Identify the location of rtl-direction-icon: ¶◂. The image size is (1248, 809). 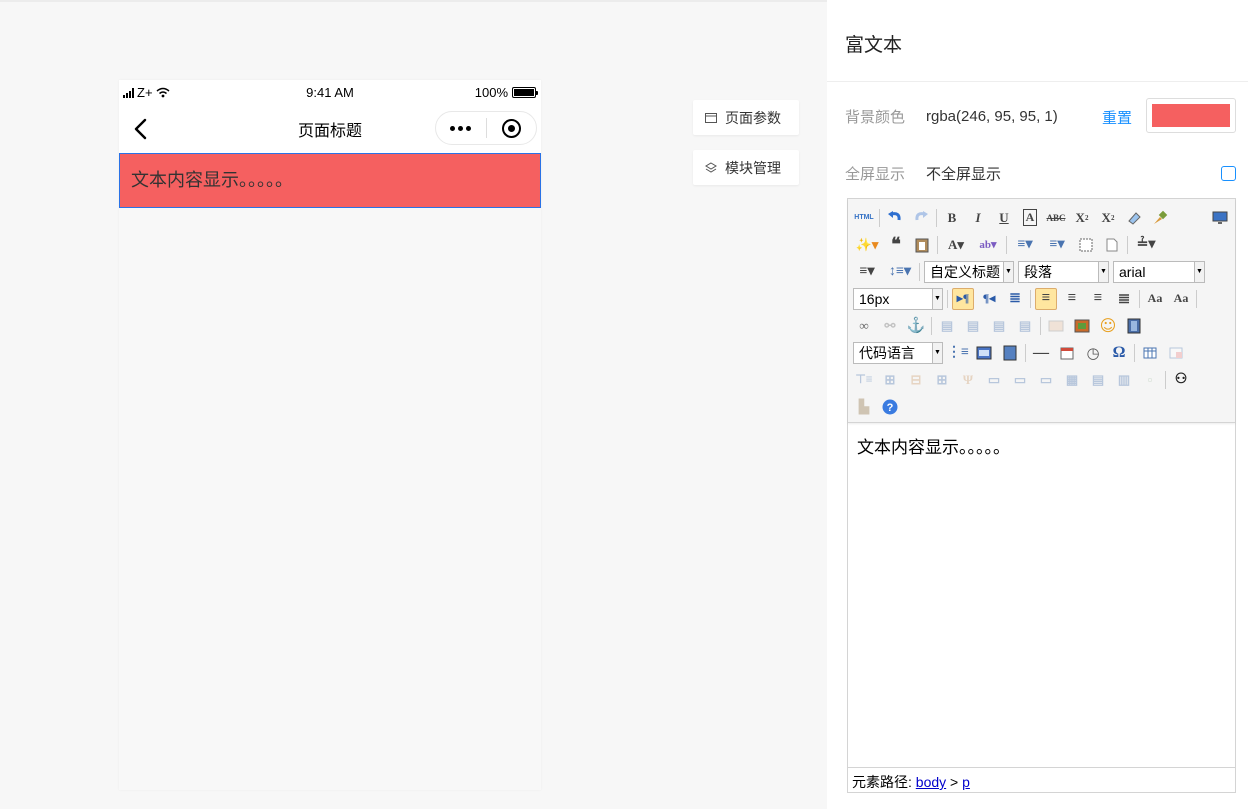
(989, 299).